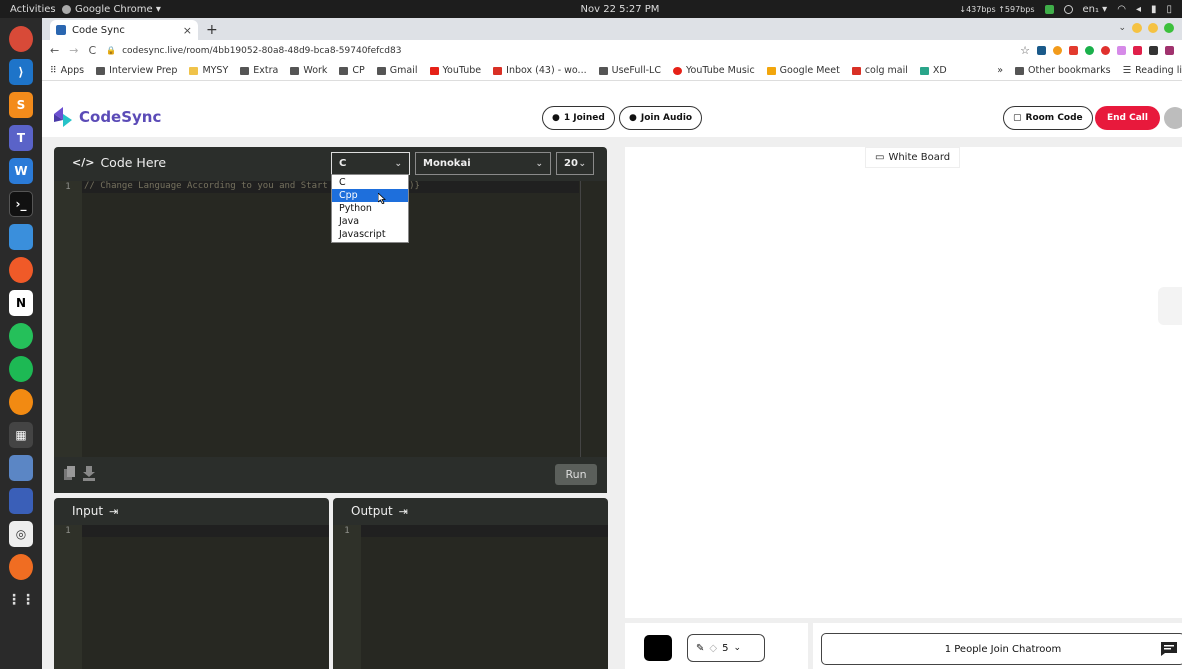 The height and width of the screenshot is (669, 1182). What do you see at coordinates (194, 70) in the screenshot?
I see `bookmark-favicon-icon` at bounding box center [194, 70].